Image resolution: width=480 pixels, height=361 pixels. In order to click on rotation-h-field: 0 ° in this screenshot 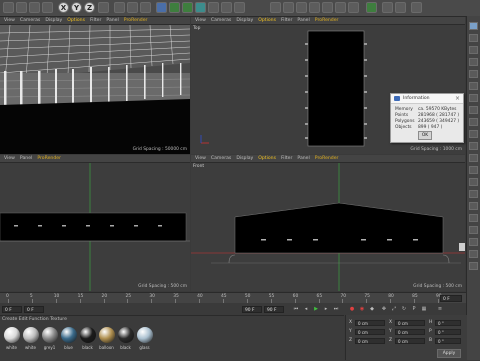, I will do `click(448, 323)`.